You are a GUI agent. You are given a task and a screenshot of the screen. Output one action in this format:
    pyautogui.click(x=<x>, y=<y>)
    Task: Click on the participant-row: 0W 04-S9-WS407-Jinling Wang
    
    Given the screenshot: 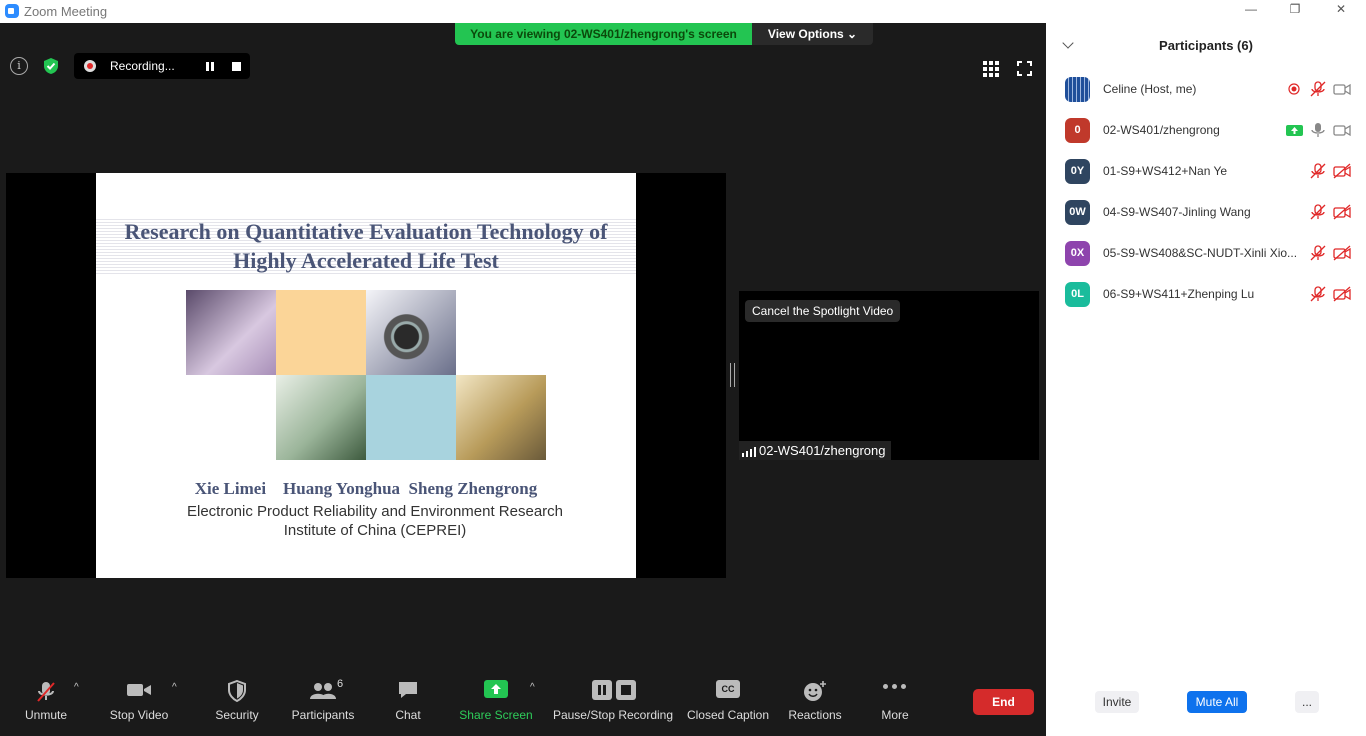 What is the action you would take?
    pyautogui.click(x=1206, y=212)
    